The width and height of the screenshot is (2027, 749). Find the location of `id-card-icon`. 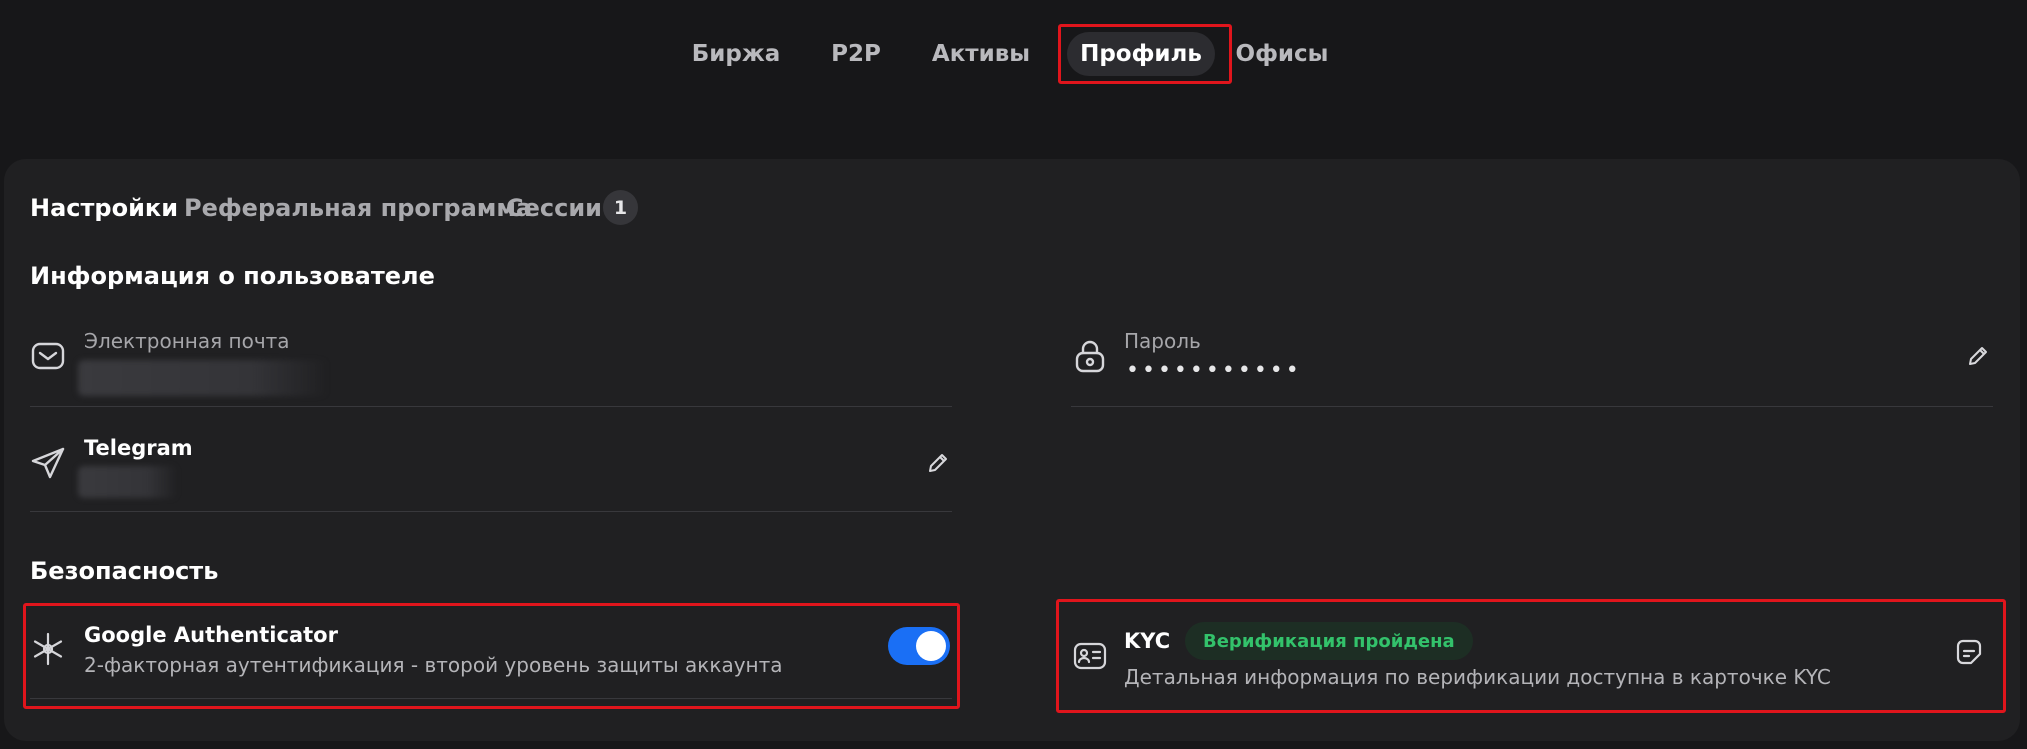

id-card-icon is located at coordinates (1090, 656).